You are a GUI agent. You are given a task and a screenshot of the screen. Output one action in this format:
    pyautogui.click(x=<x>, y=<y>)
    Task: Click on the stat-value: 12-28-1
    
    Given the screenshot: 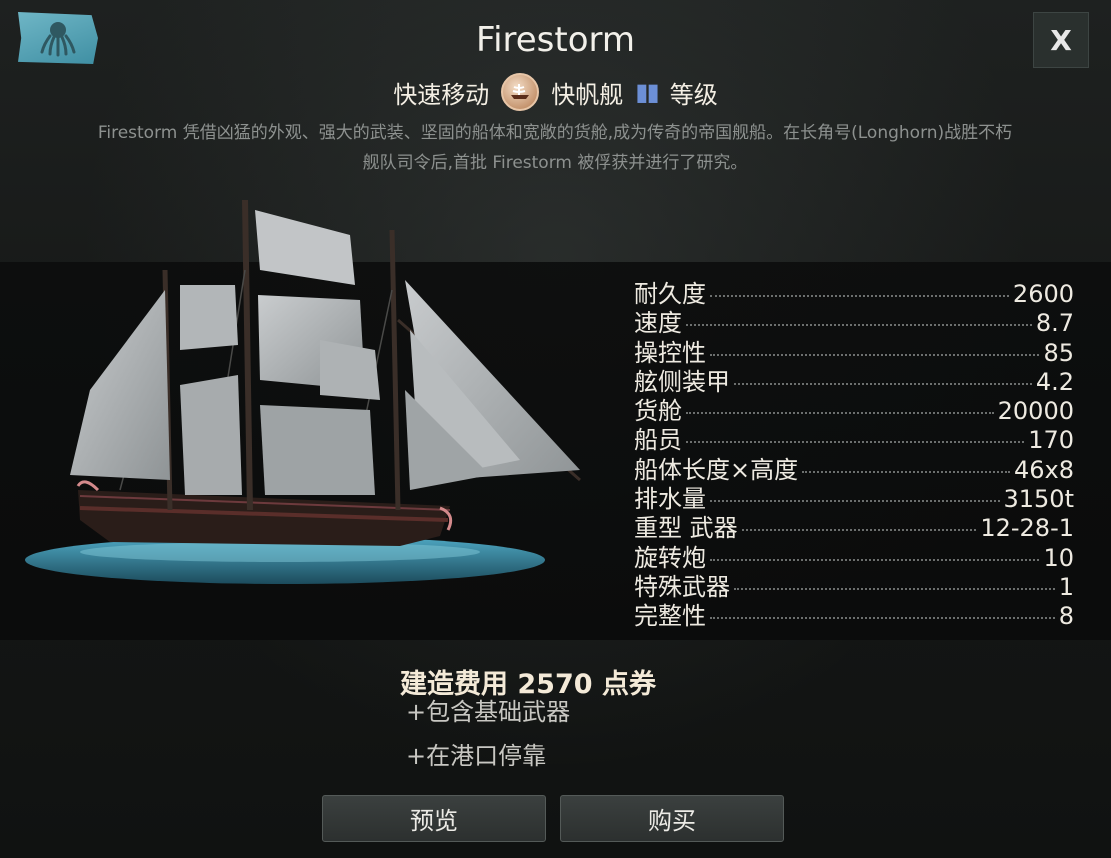 What is the action you would take?
    pyautogui.click(x=1027, y=528)
    